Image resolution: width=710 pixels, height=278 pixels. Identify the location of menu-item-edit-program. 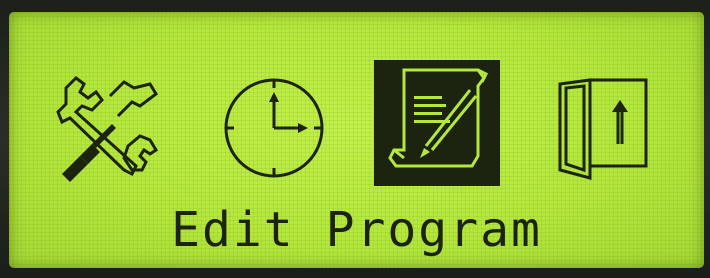
(437, 123).